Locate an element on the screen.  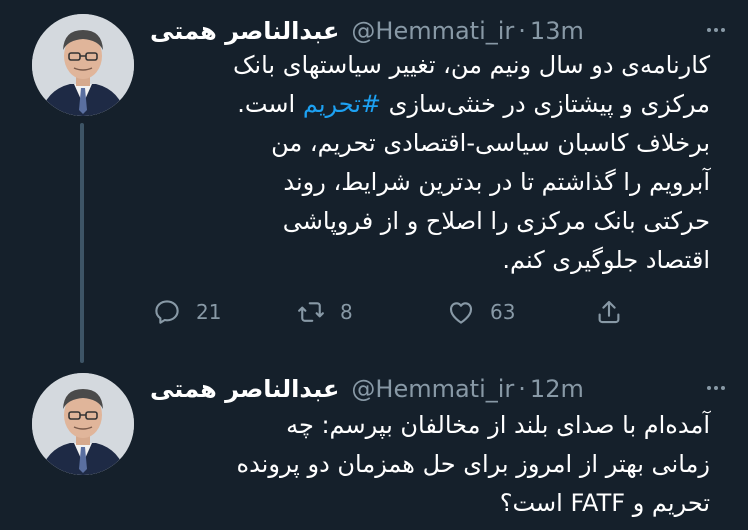
tweet-text-line: حرکتی بانک مرکزی را اصلاح و از فروپاشی is located at coordinates (496, 221).